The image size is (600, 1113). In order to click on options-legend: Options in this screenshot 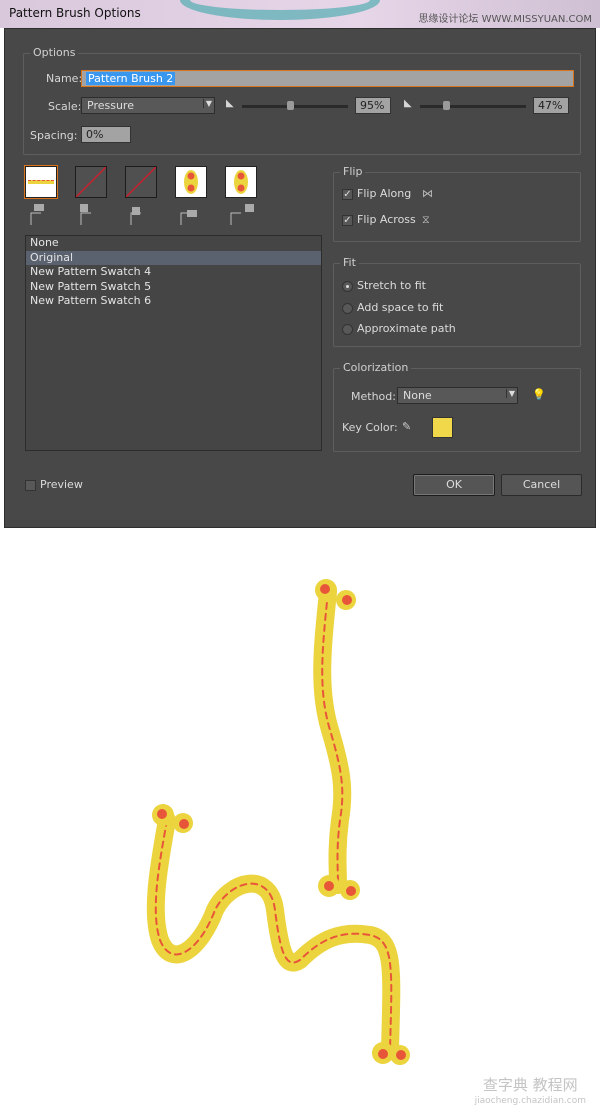, I will do `click(54, 52)`.